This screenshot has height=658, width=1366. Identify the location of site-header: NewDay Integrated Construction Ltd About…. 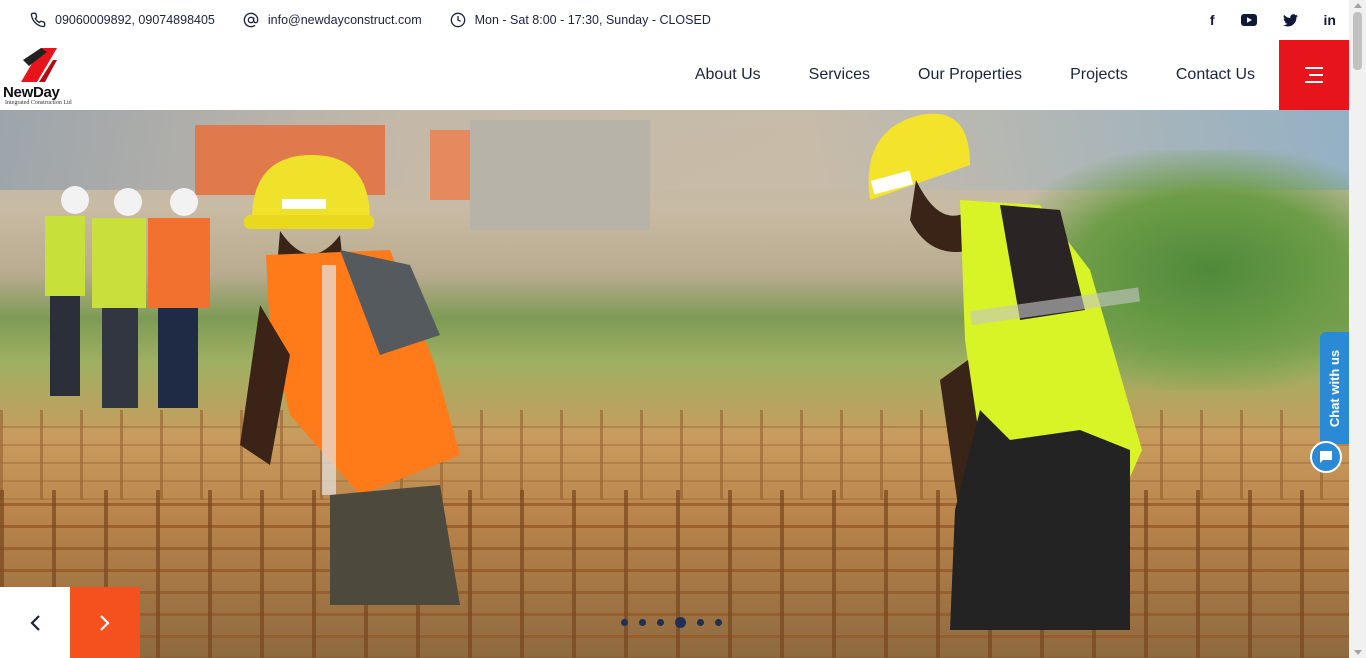
(674, 75).